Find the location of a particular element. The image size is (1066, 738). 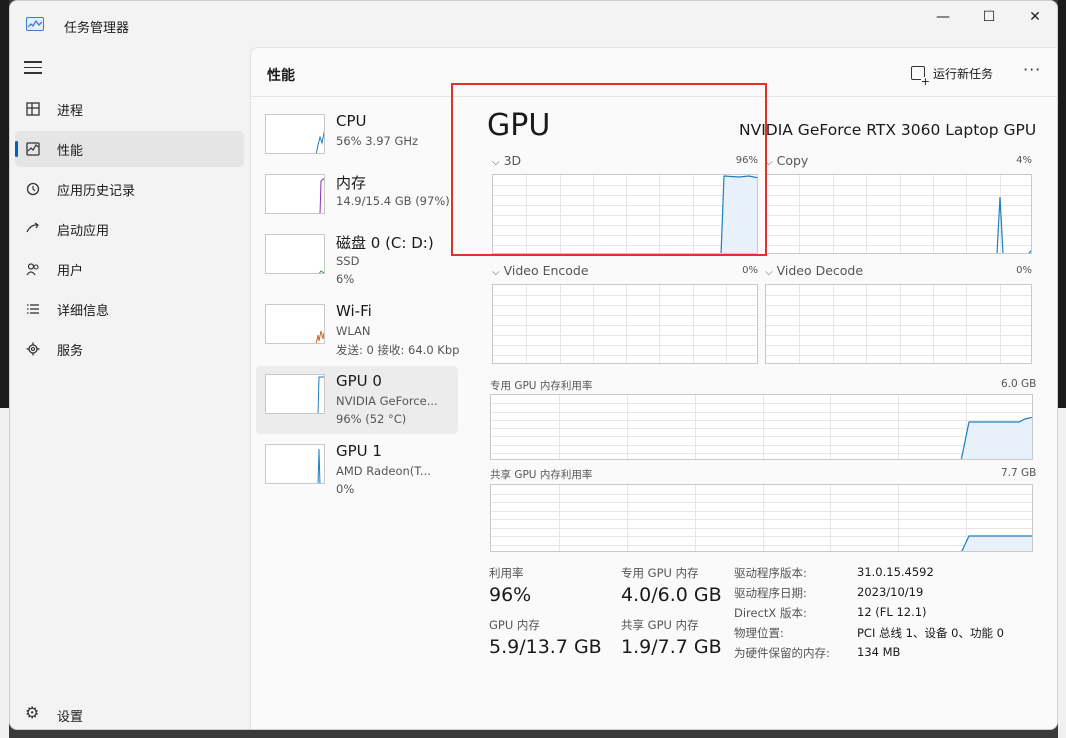

background-desktop-right is located at coordinates (1062, 573).